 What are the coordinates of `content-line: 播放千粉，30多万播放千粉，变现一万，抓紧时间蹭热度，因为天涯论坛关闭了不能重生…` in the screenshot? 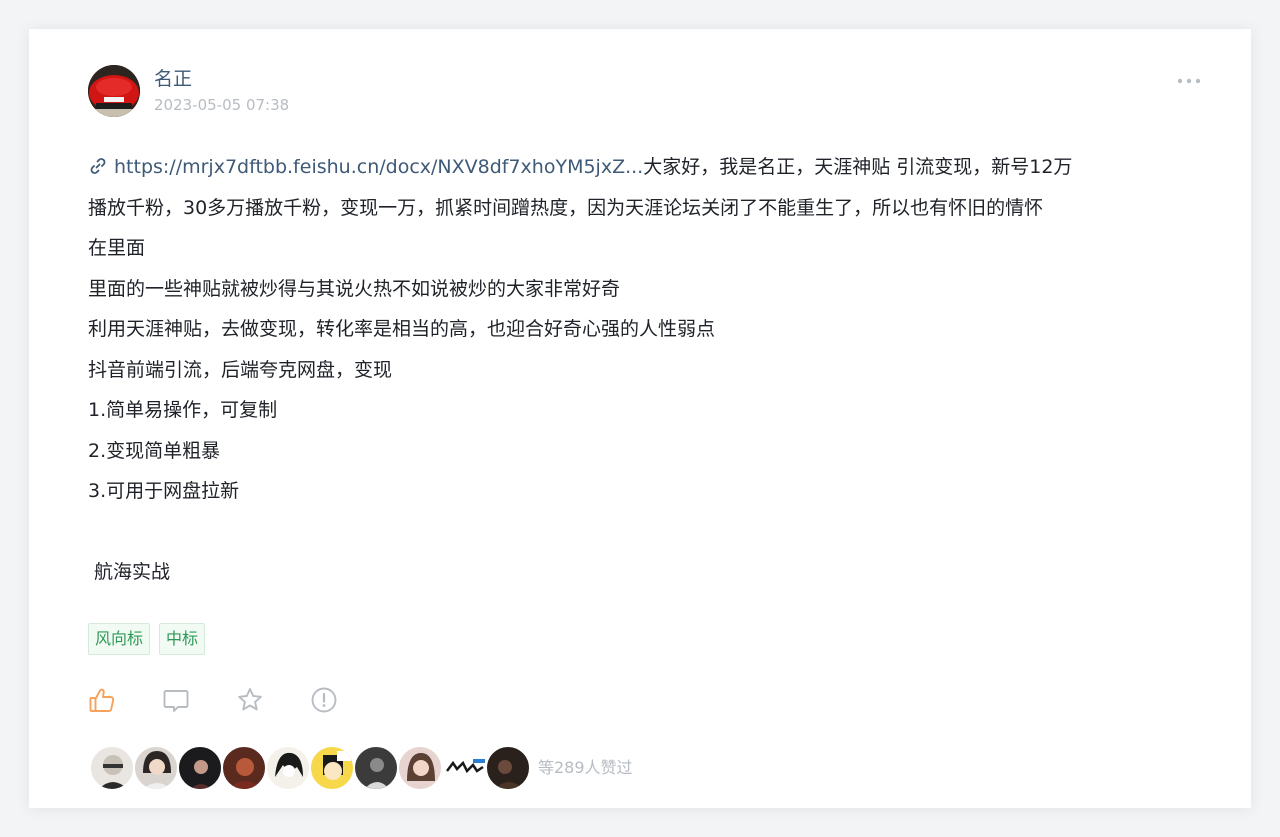 It's located at (566, 207).